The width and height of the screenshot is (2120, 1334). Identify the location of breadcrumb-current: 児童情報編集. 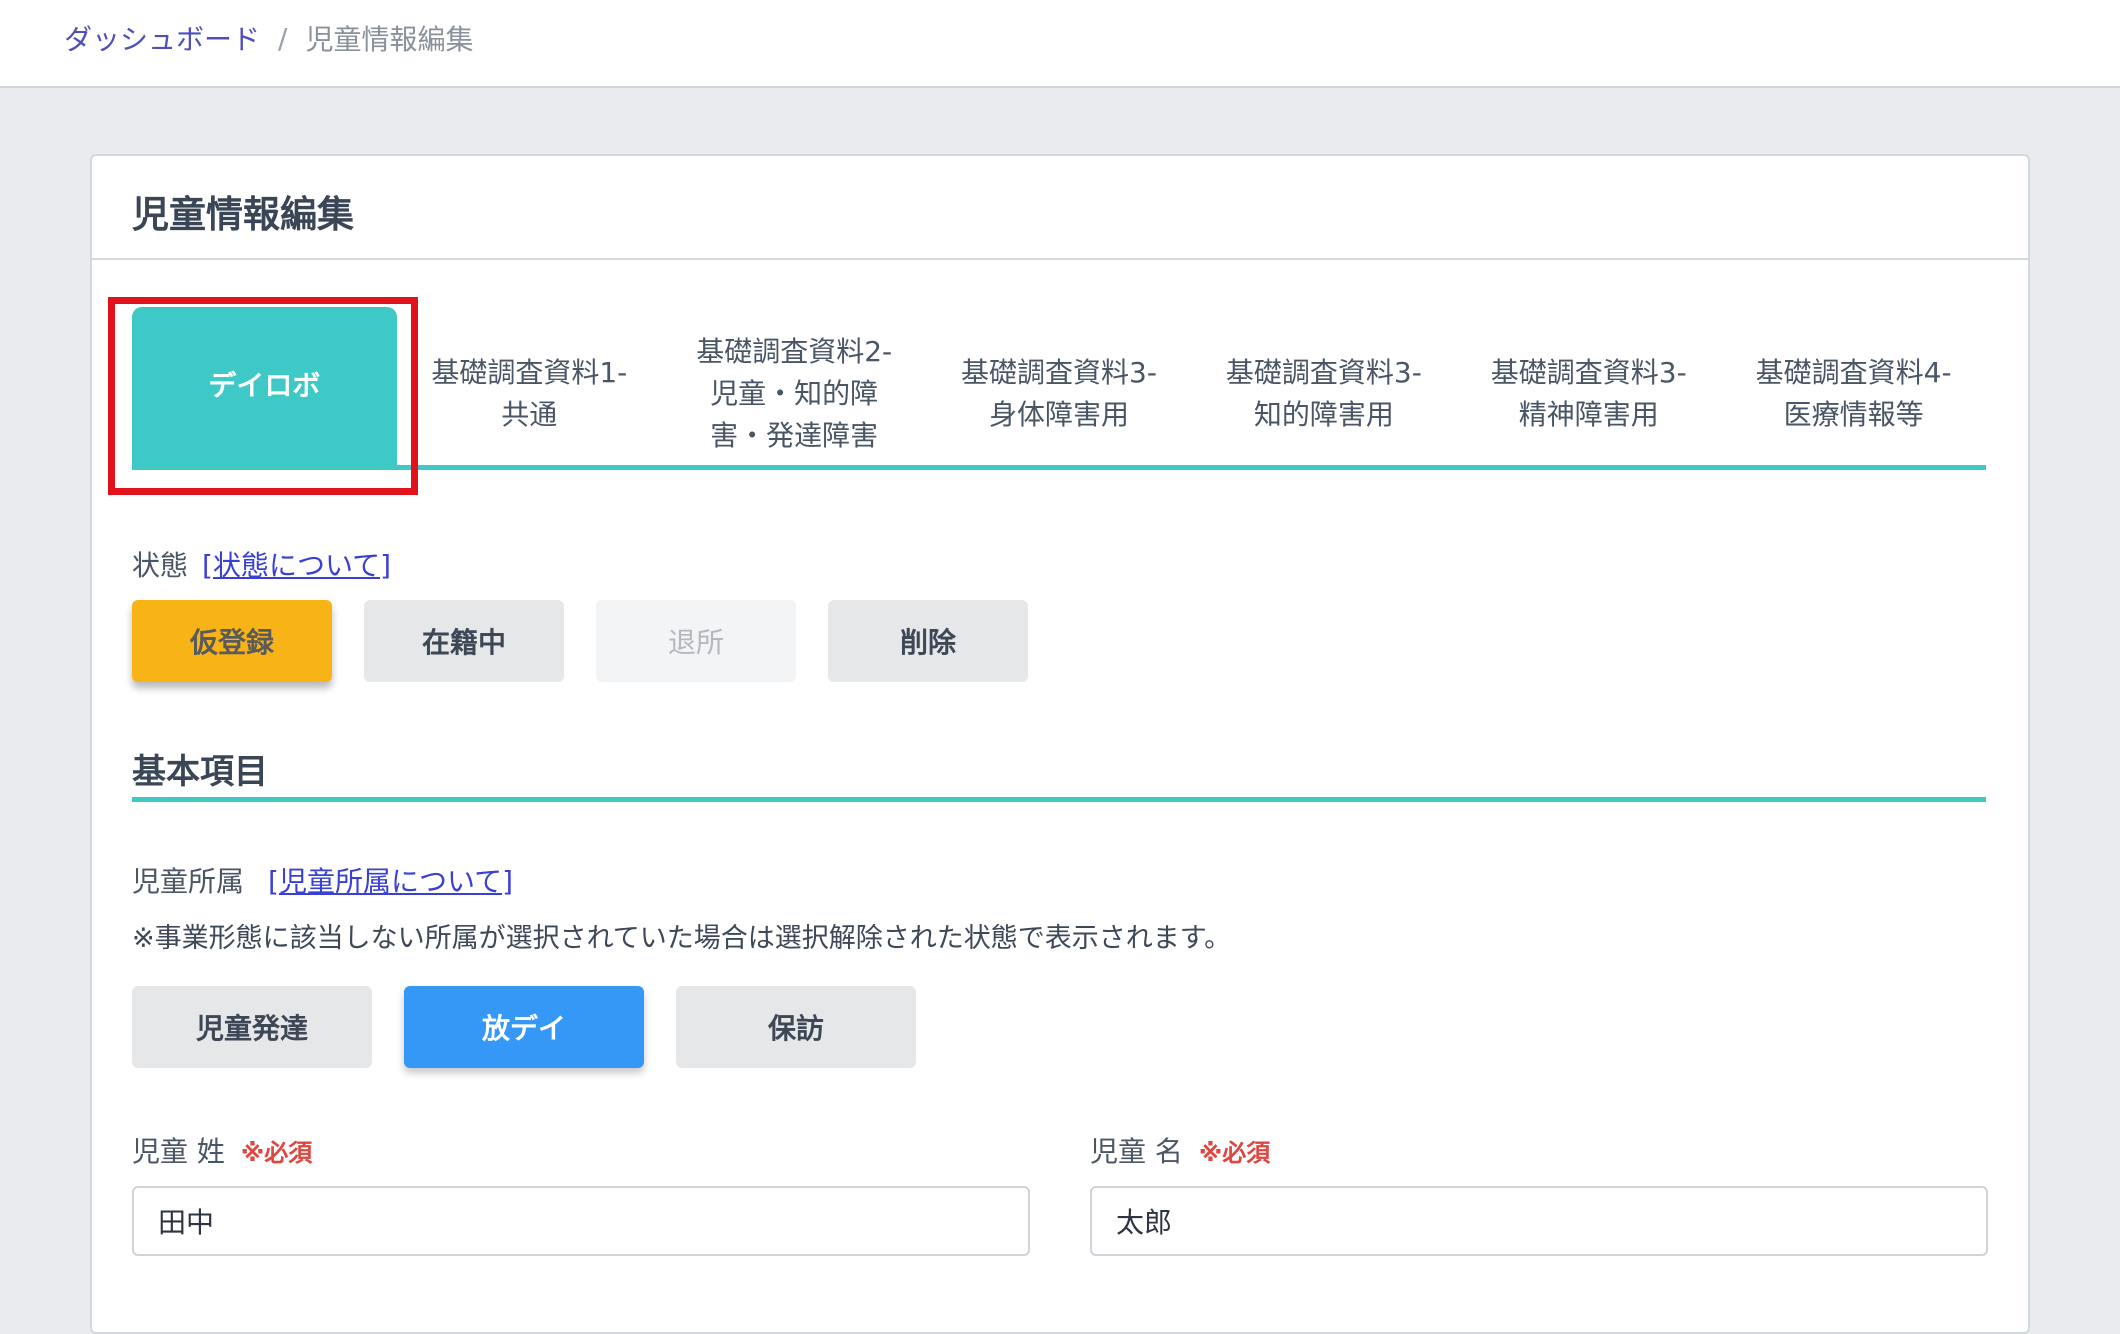
(389, 39).